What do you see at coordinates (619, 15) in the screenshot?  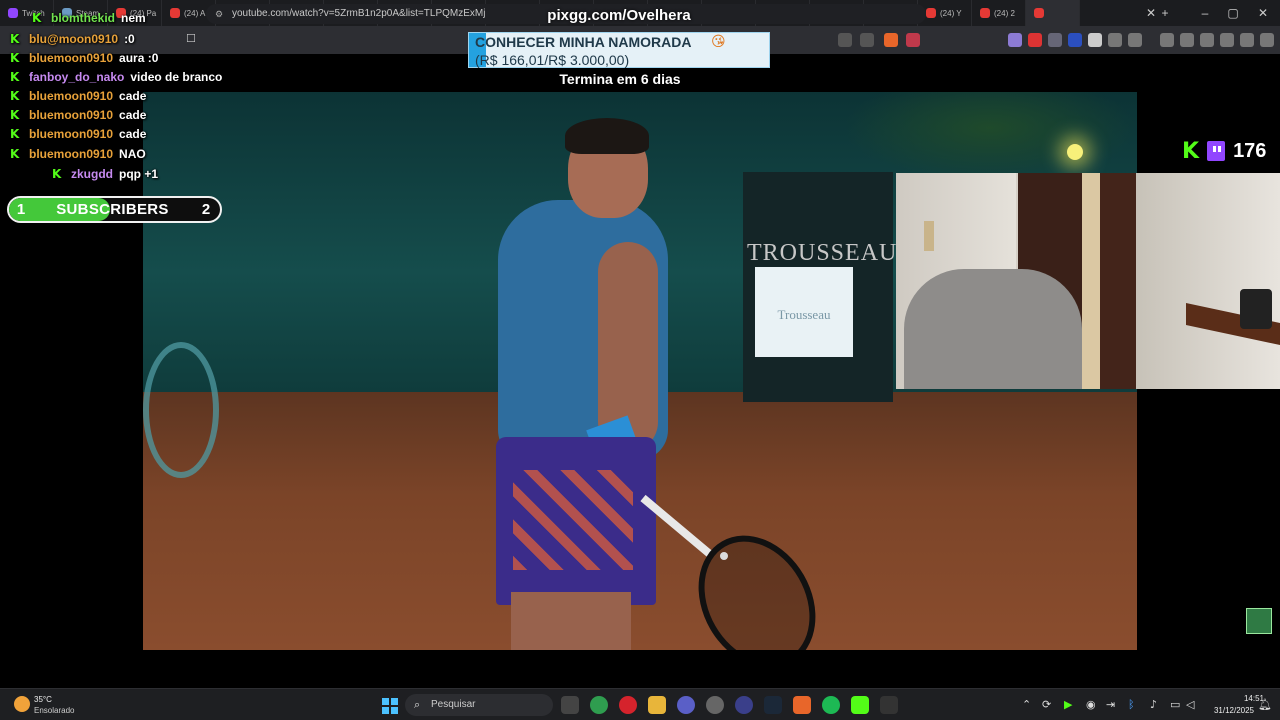 I see `pix-url: pixgg.com/Ovelhera` at bounding box center [619, 15].